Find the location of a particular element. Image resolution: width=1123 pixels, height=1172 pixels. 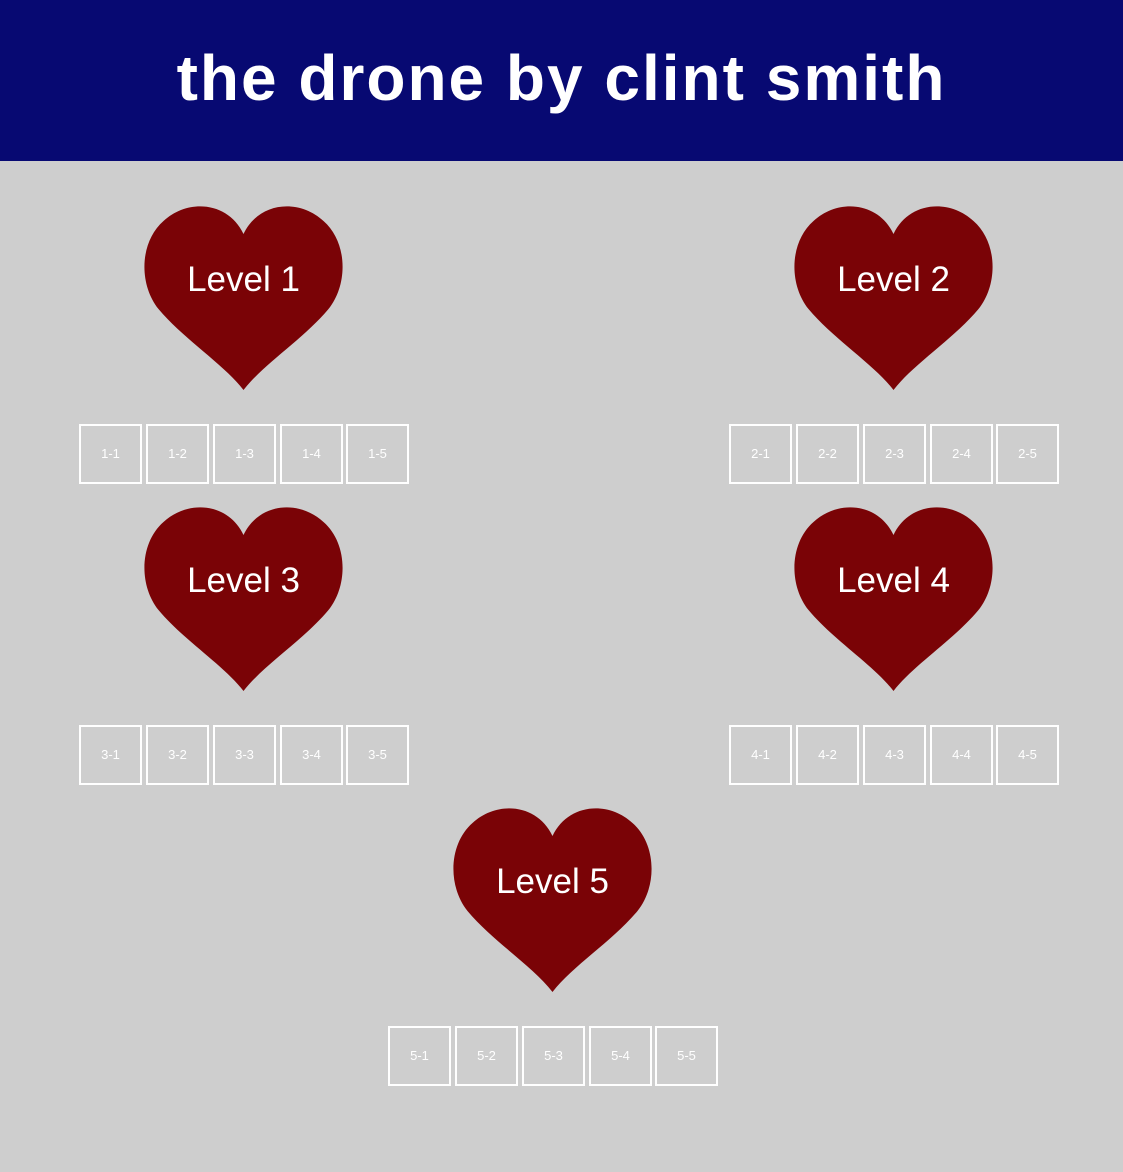

level-5-stages: 5-1 5-2 5-3 5-4 5-5 is located at coordinates (554, 1056).